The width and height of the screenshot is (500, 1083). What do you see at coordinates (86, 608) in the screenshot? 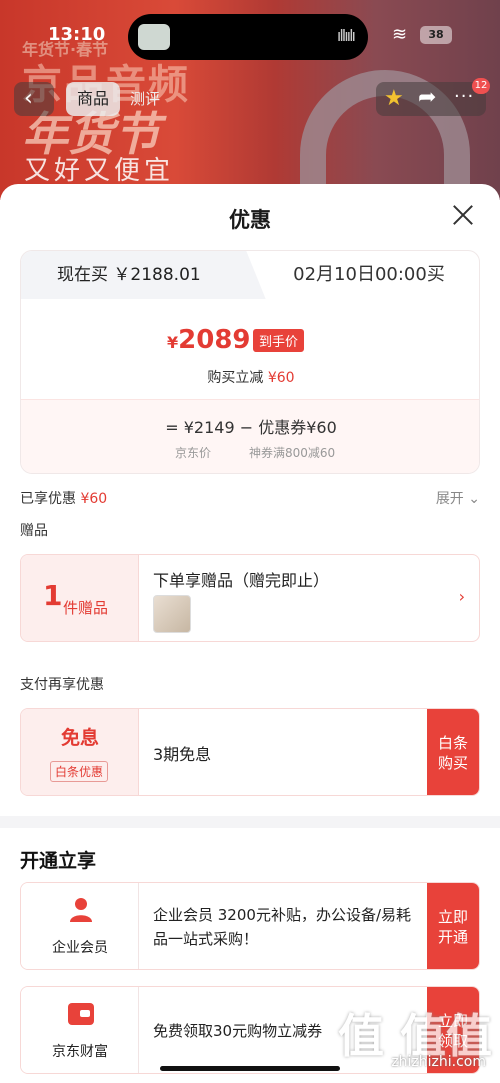
I see `gift-unit: 件赠品` at bounding box center [86, 608].